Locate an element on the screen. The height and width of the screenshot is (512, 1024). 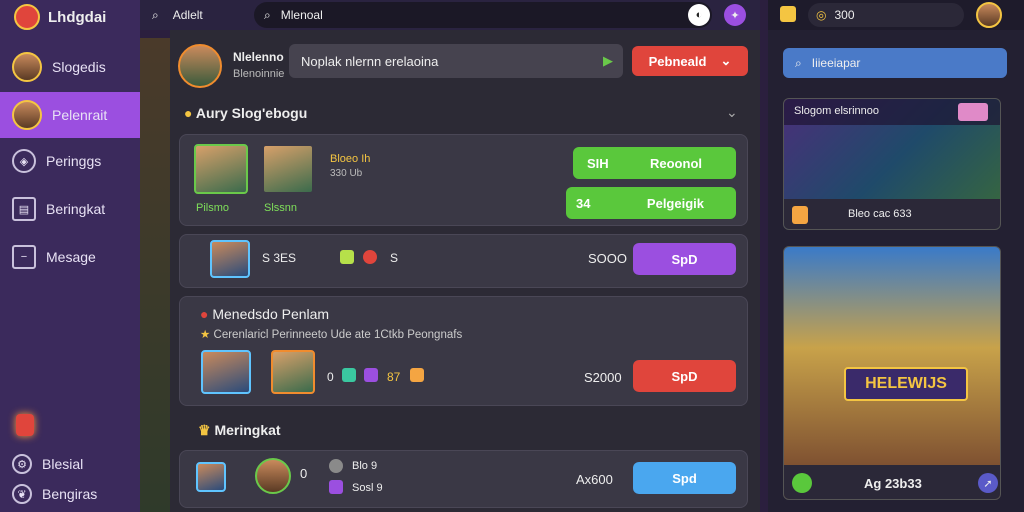
gift-icon is located at coordinates (973, 112).